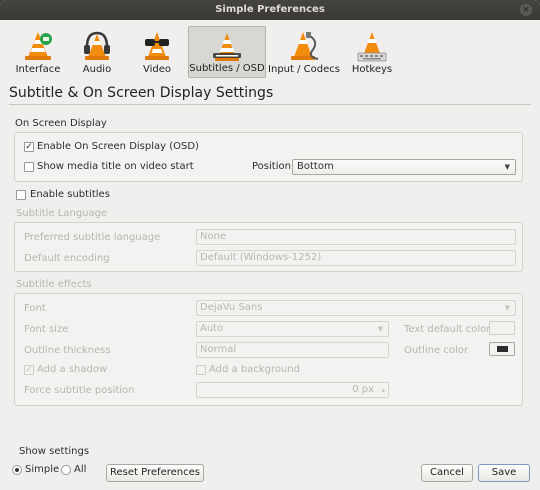  I want to click on enable-osd-checkbox: ✓, so click(29, 147).